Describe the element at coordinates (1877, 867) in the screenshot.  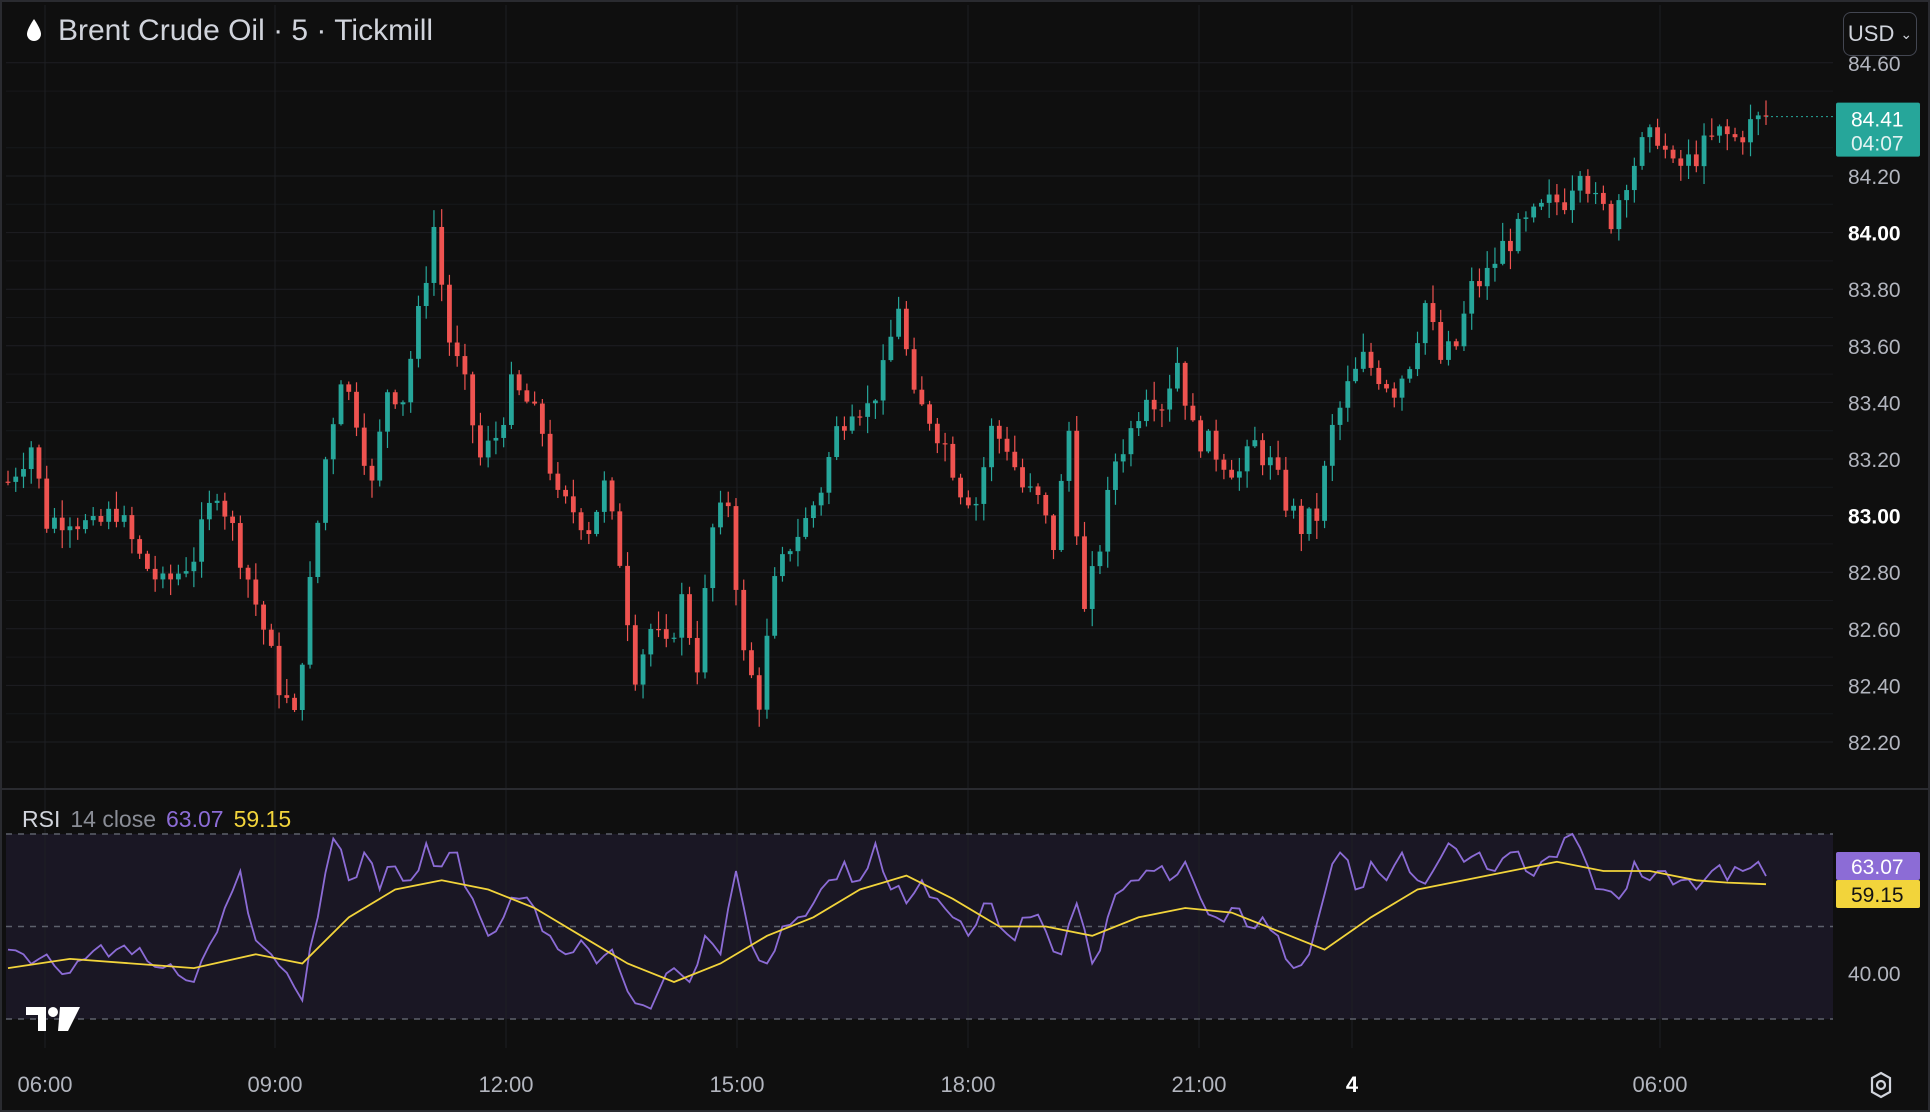
I see `rsi-value-tag-label: 63.07` at that location.